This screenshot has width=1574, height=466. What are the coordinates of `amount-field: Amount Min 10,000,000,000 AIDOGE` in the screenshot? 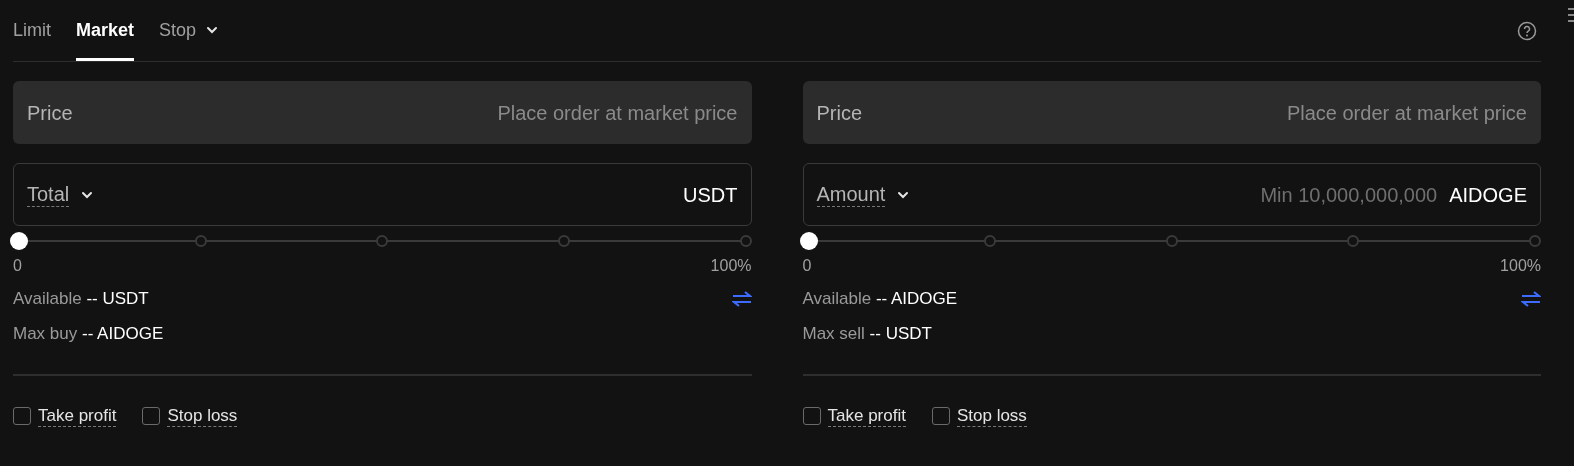 It's located at (1171, 194).